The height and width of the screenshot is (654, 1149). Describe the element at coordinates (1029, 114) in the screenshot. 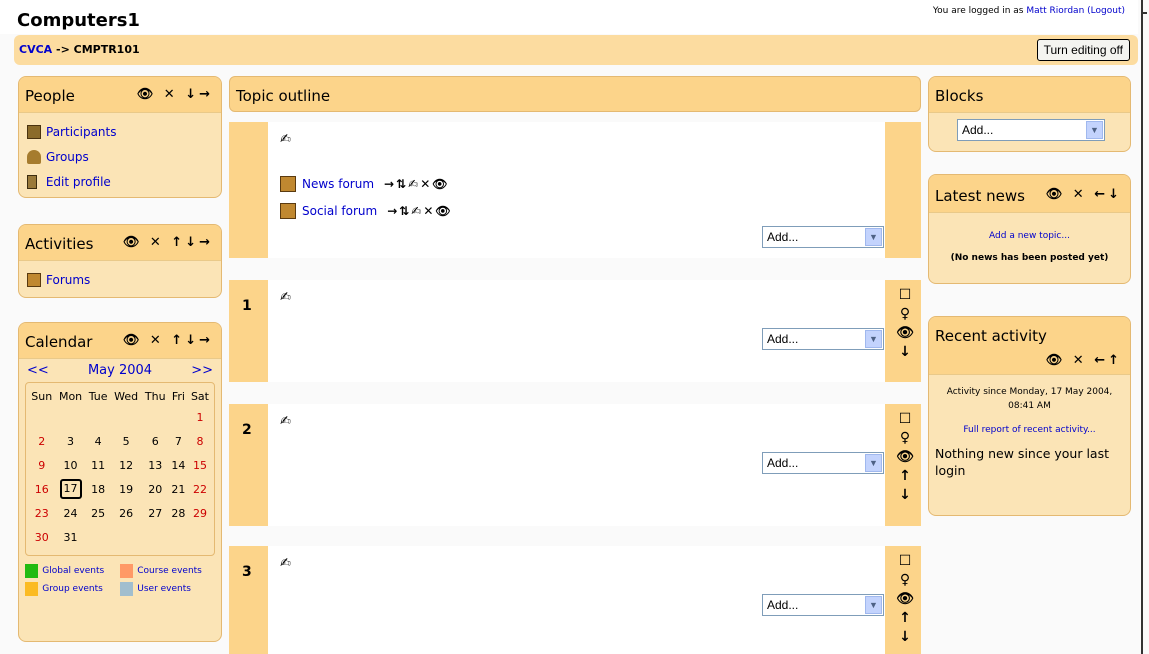

I see `blocks-block: Blocks Add... ▼` at that location.